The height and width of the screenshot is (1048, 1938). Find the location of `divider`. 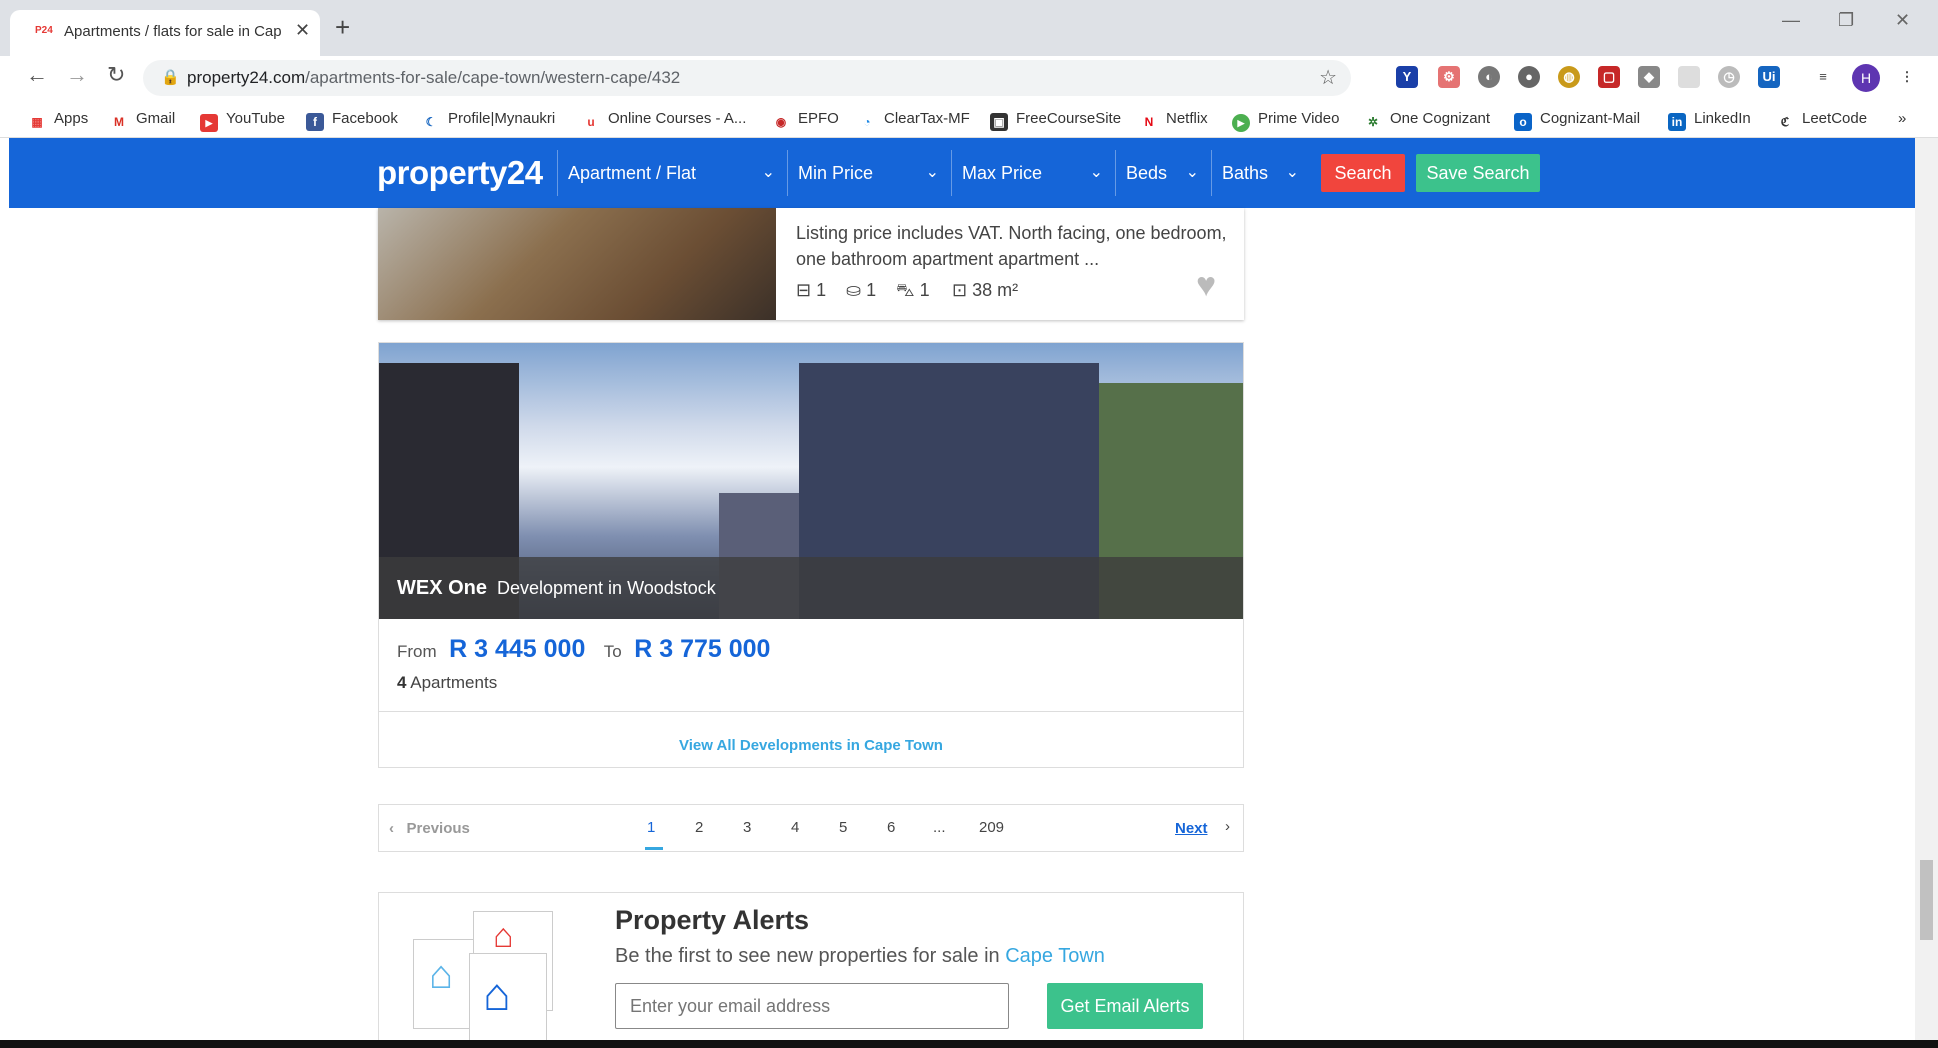

divider is located at coordinates (811, 711).